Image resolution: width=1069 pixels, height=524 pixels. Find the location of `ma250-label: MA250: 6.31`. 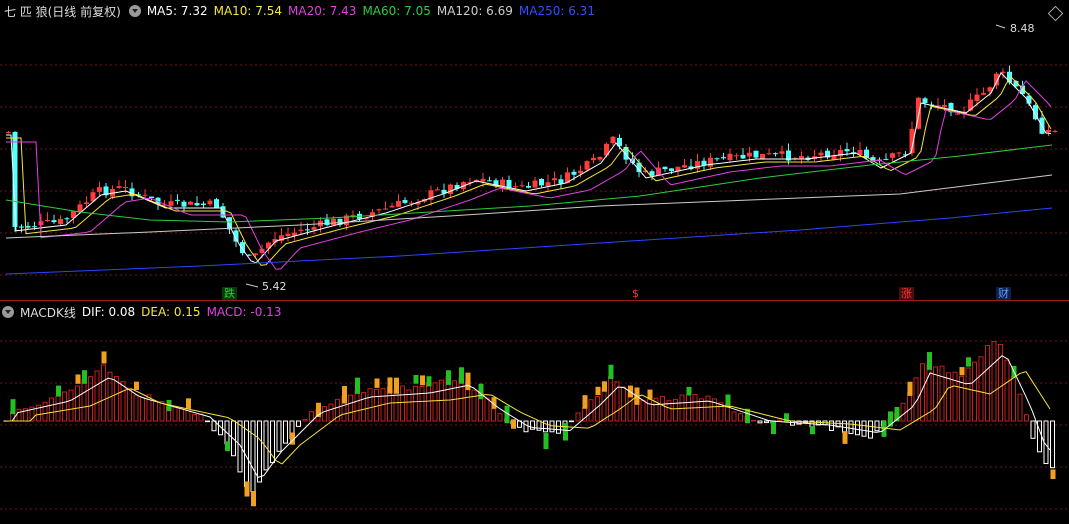

ma250-label: MA250: 6.31 is located at coordinates (556, 11).